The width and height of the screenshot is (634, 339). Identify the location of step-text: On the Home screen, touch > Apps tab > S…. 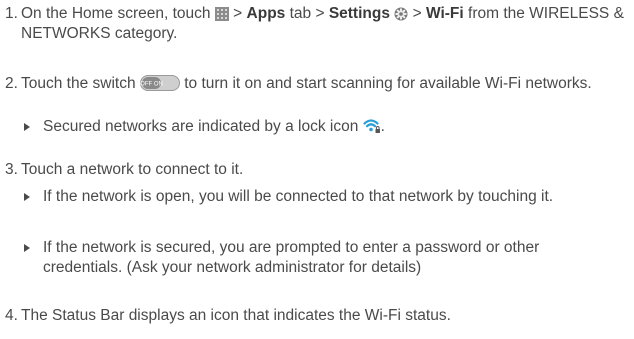
(322, 23).